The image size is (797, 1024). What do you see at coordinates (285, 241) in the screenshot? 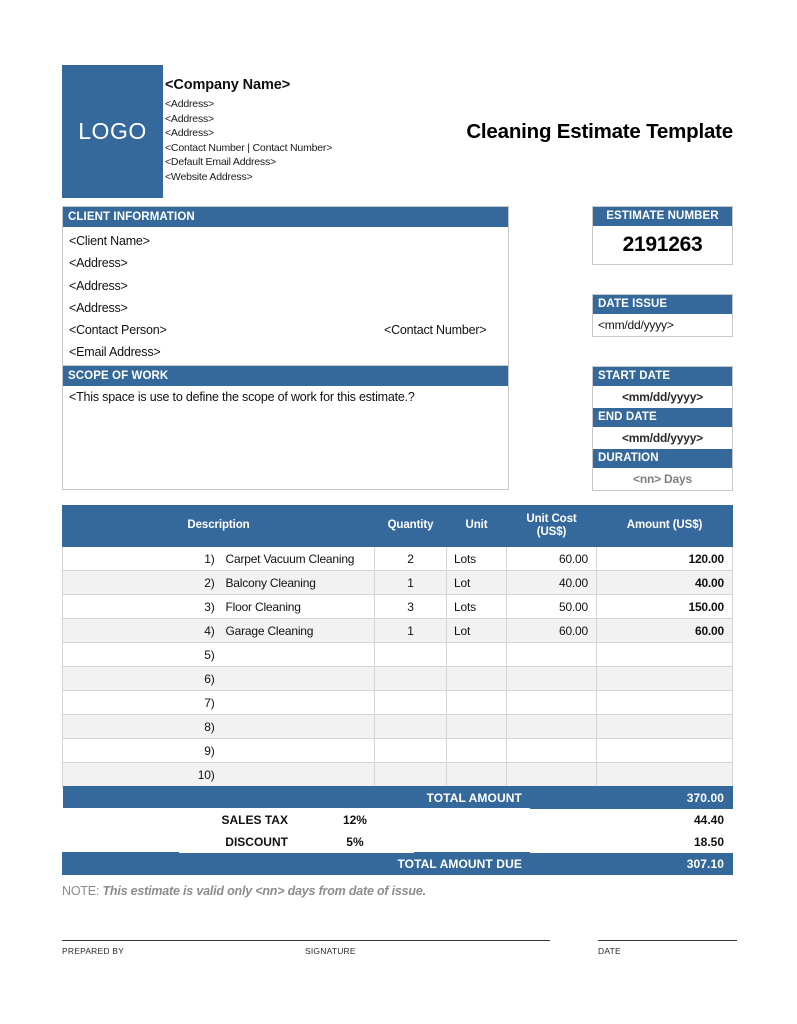
I see `client-name-field: <Client Name>` at bounding box center [285, 241].